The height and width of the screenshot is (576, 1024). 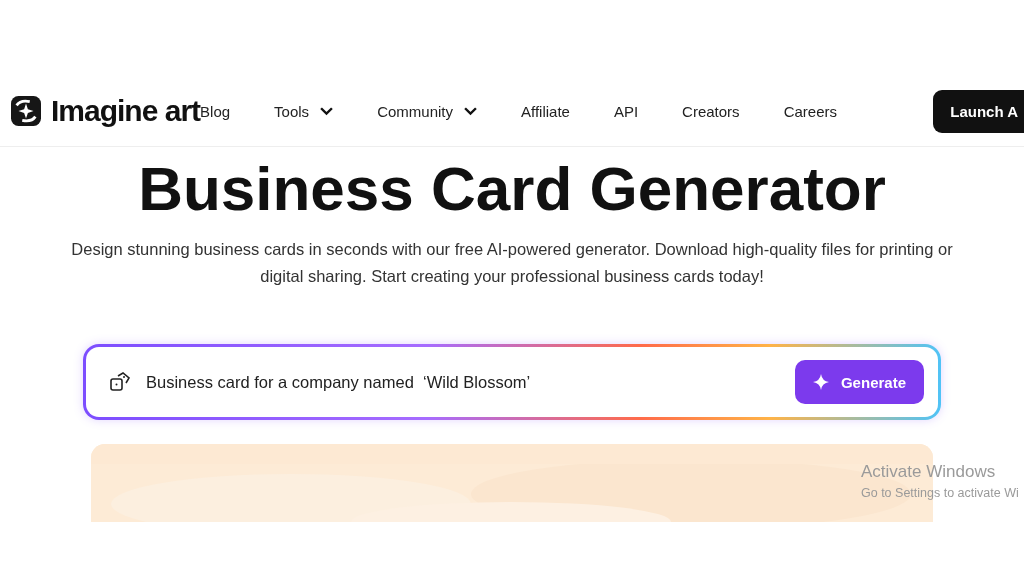 I want to click on prompt-field: Business card for a company named ‘Wild Blossom’ Generate, so click(x=512, y=382).